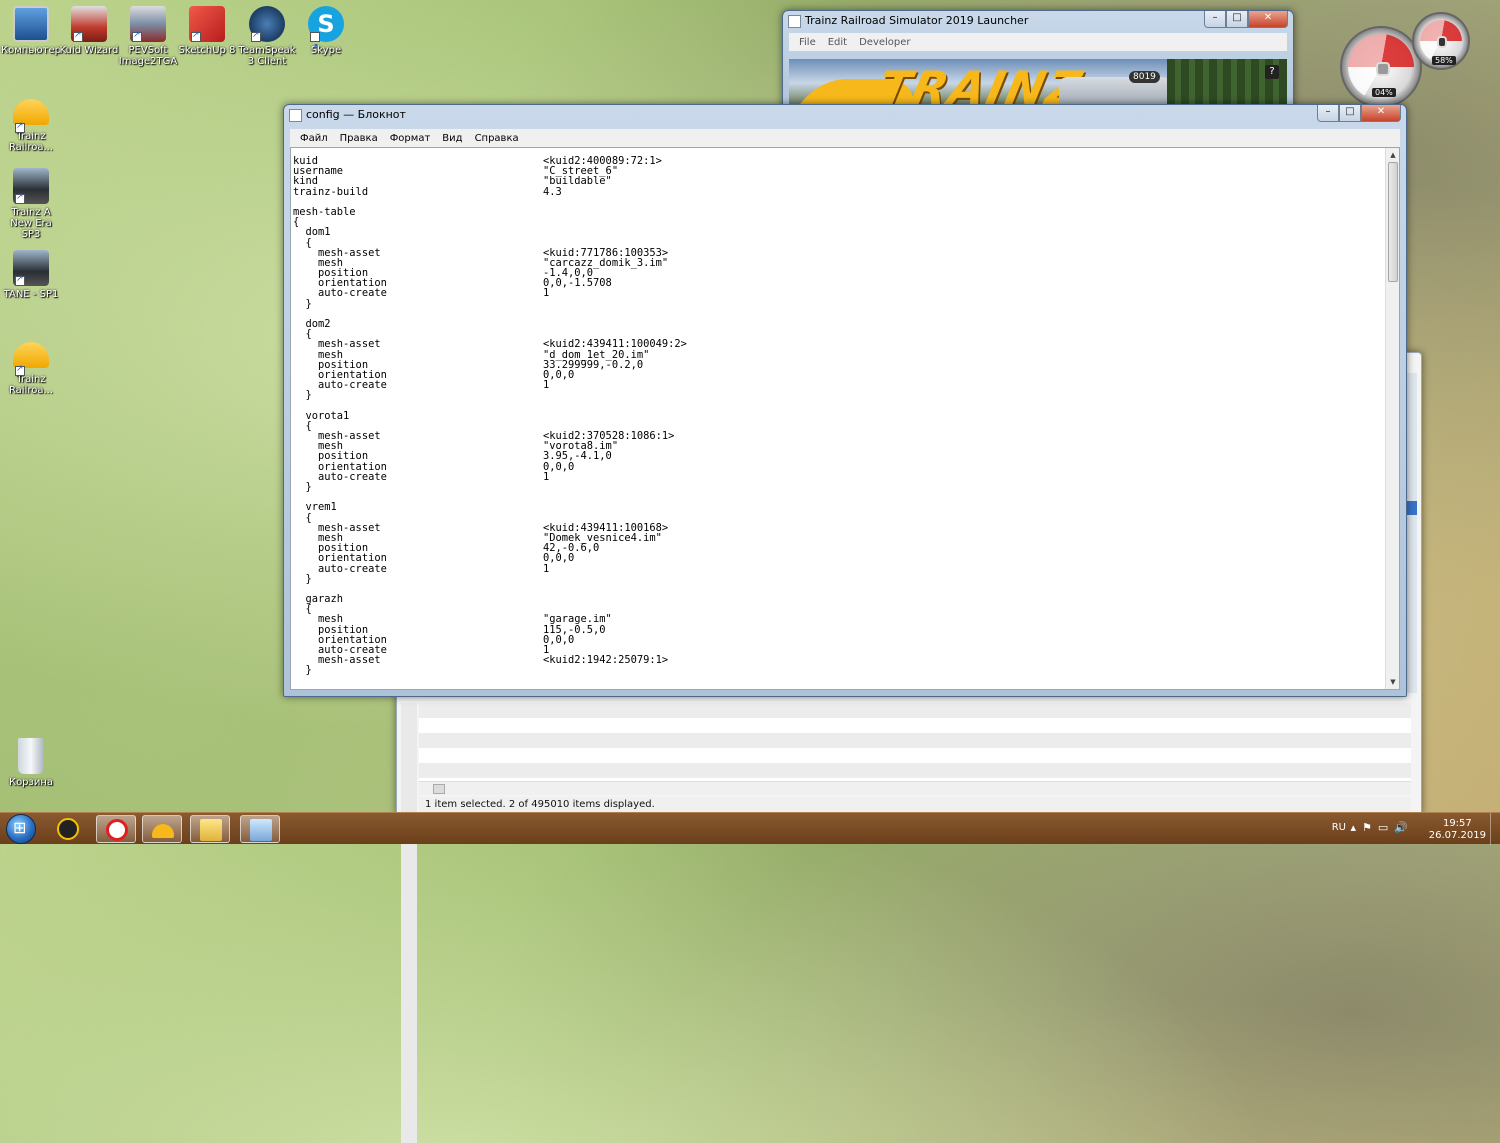 The width and height of the screenshot is (1500, 1143). I want to click on menu-format: Формат, so click(410, 138).